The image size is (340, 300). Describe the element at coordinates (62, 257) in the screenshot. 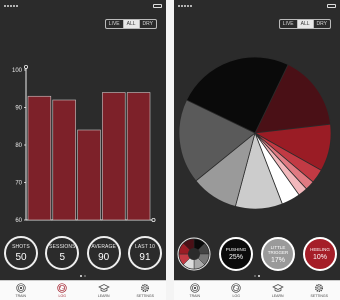

I see `stat-sessions-value: 5` at that location.